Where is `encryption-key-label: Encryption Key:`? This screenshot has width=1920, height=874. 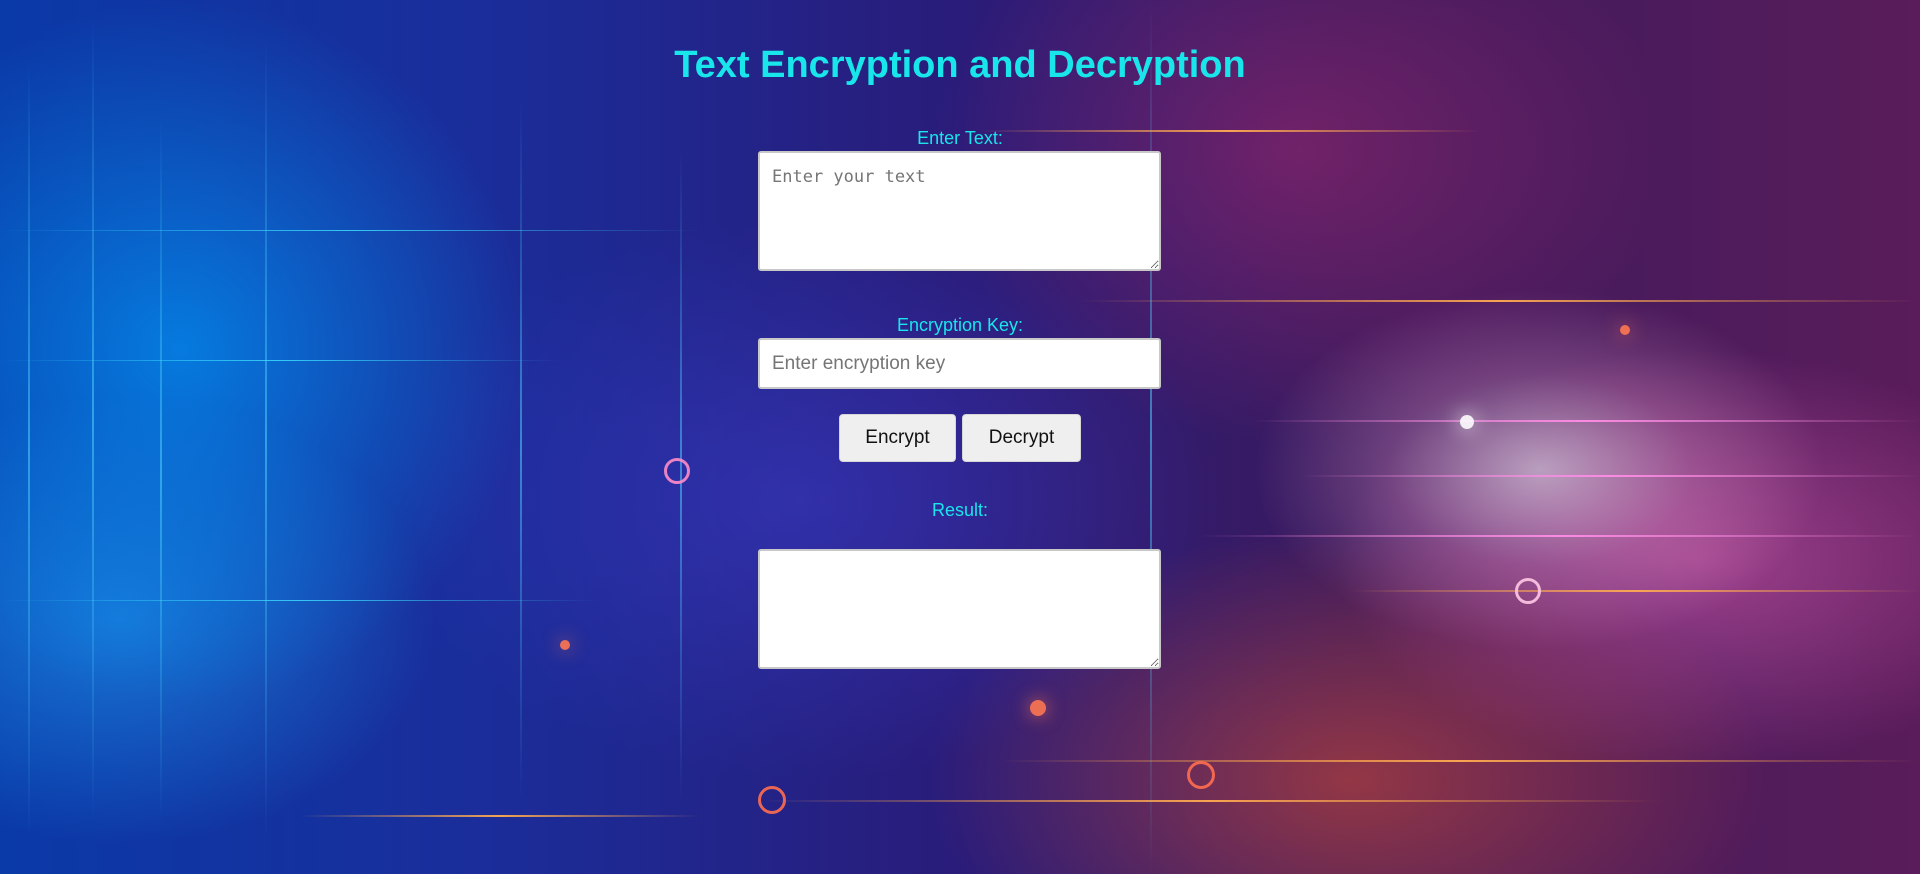 encryption-key-label: Encryption Key: is located at coordinates (960, 325).